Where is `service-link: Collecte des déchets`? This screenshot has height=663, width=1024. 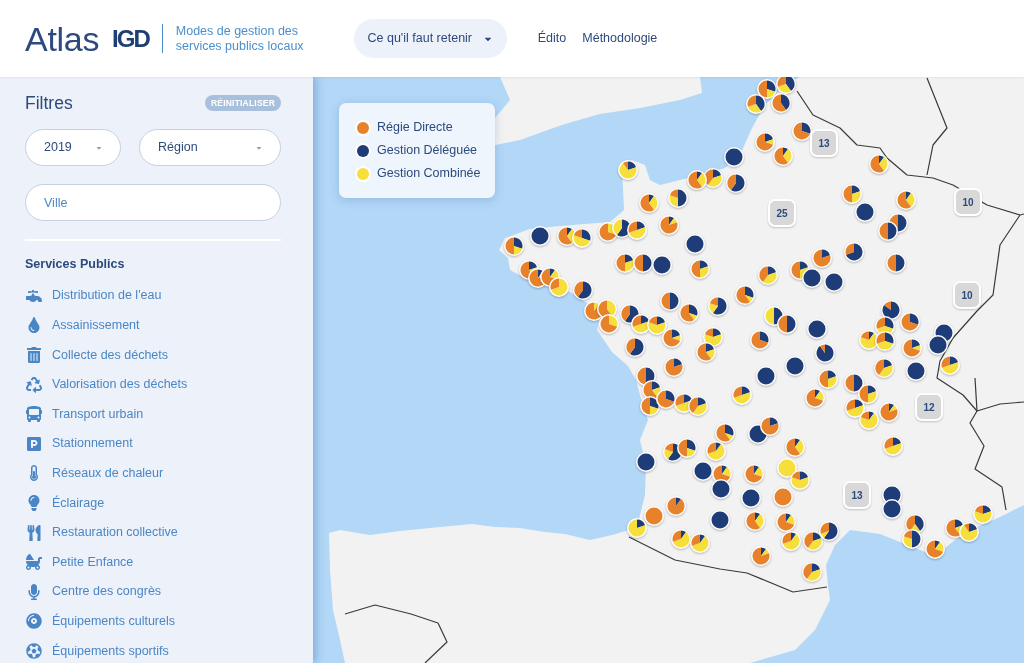 service-link: Collecte des déchets is located at coordinates (97, 355).